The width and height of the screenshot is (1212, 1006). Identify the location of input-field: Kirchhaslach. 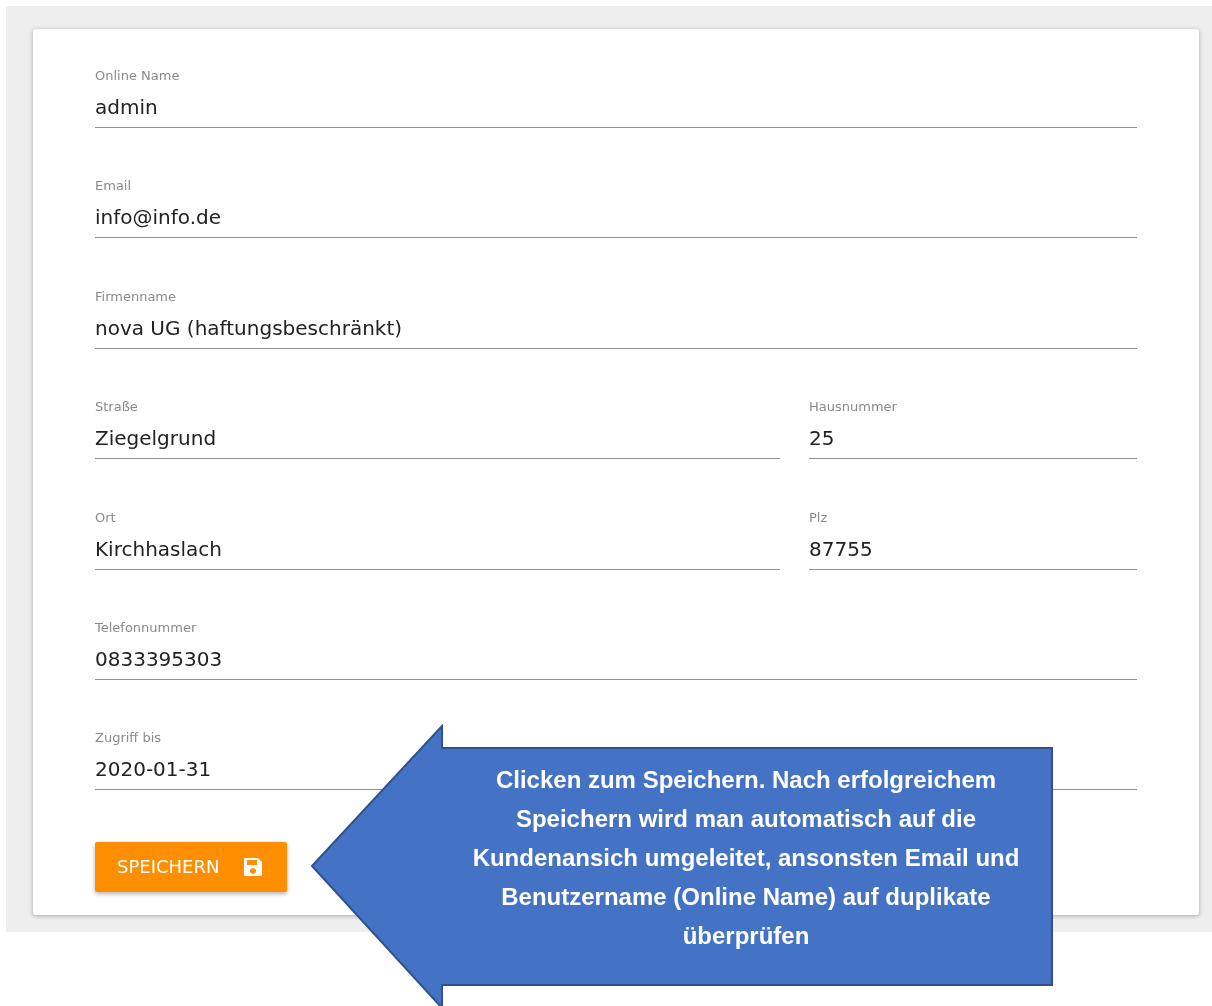
(437, 548).